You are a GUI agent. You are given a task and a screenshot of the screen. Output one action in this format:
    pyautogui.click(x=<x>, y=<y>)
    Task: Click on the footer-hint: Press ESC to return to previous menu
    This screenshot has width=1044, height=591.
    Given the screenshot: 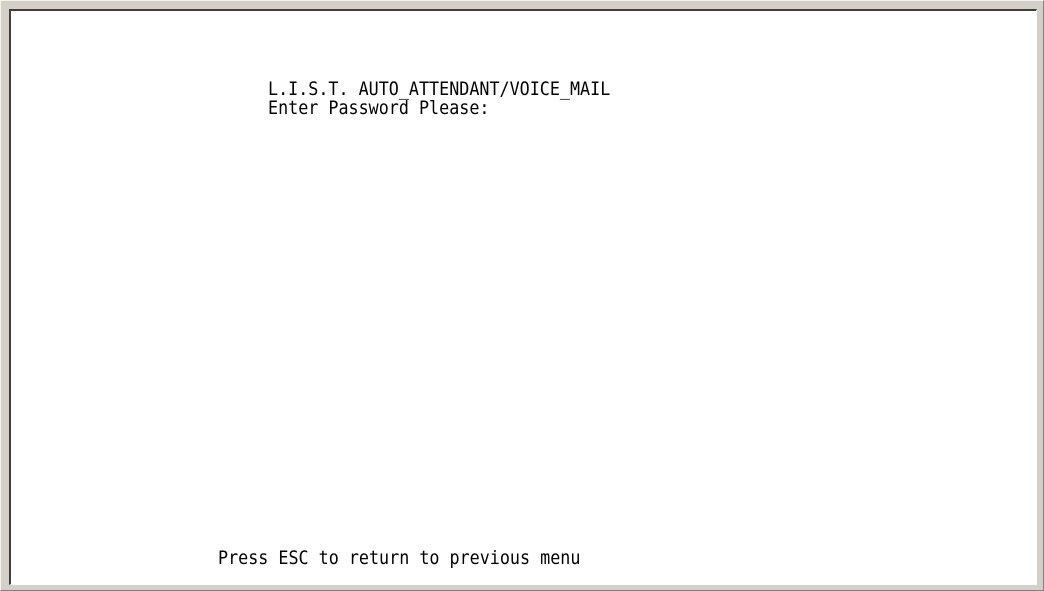 What is the action you would take?
    pyautogui.click(x=399, y=558)
    